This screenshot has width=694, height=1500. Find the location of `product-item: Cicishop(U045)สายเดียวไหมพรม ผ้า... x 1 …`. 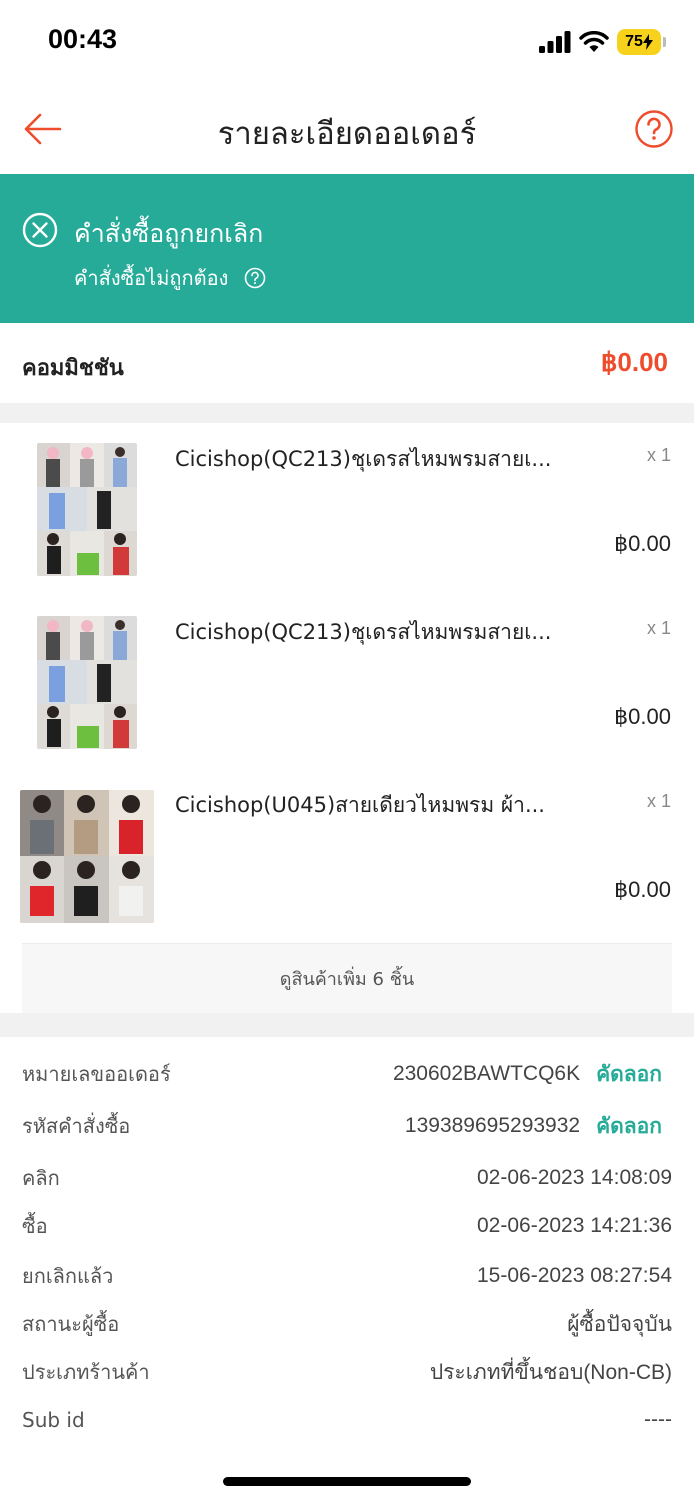

product-item: Cicishop(U045)สายเดียวไหมพรม ผ้า... x 1 … is located at coordinates (347, 849).